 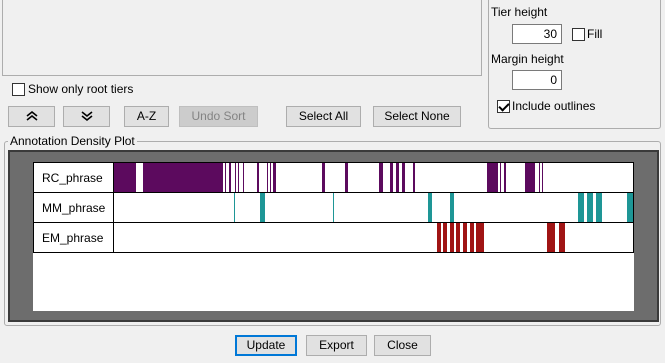 I want to click on move-down-button, so click(x=86, y=116).